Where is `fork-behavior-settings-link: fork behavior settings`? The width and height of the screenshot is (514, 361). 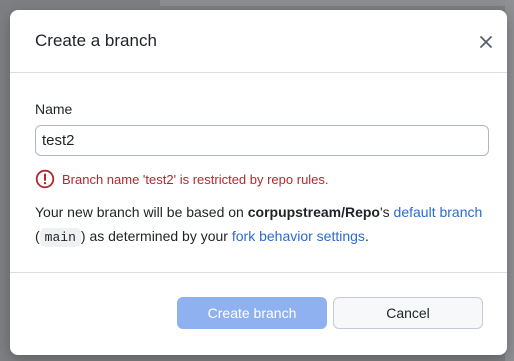 fork-behavior-settings-link: fork behavior settings is located at coordinates (298, 236).